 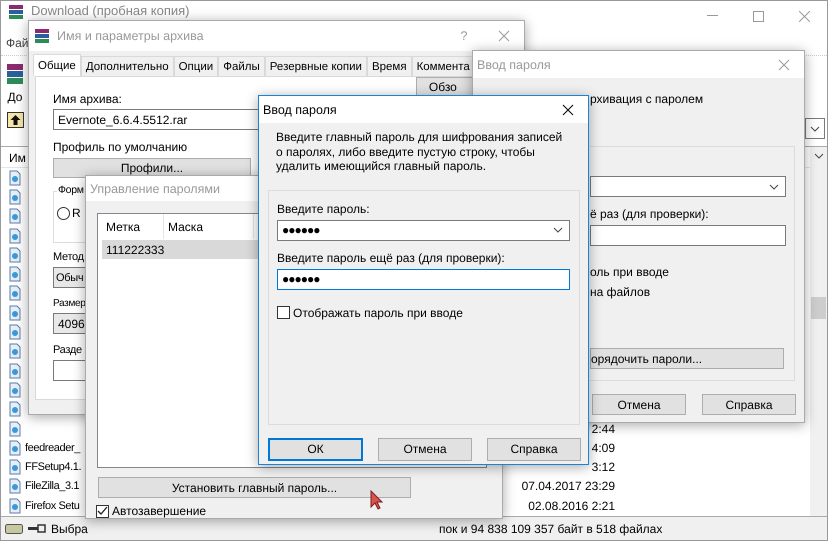 I want to click on radio-label: R, so click(x=76, y=213).